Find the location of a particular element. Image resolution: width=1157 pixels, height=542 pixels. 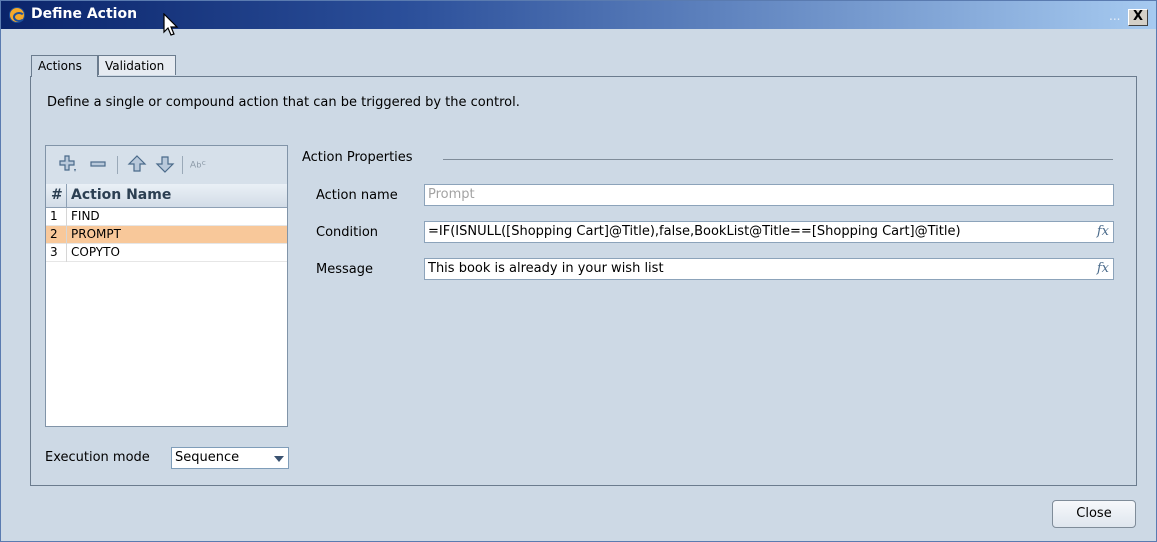

list-header: # Action Name is located at coordinates (166, 196).